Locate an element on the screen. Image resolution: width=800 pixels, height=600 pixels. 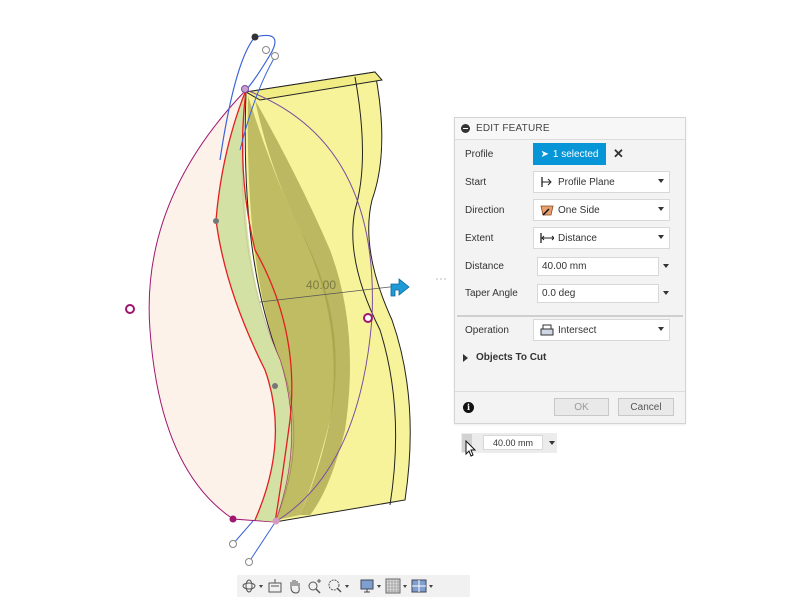
orbit-tool is located at coordinates (252, 586).